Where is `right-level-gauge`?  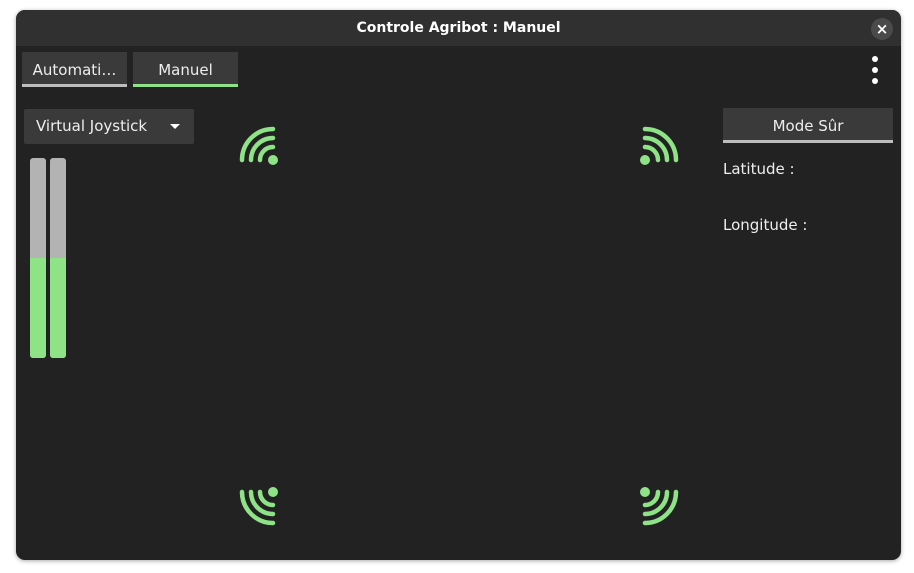 right-level-gauge is located at coordinates (58, 258).